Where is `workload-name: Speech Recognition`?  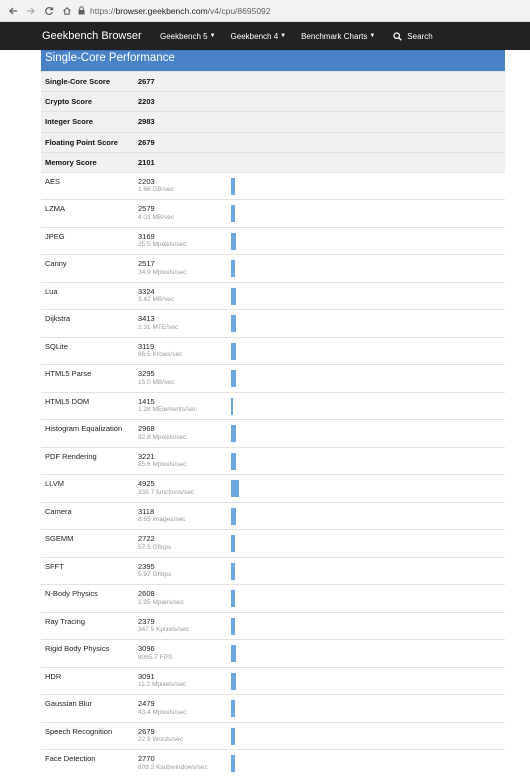 workload-name: Speech Recognition is located at coordinates (79, 731).